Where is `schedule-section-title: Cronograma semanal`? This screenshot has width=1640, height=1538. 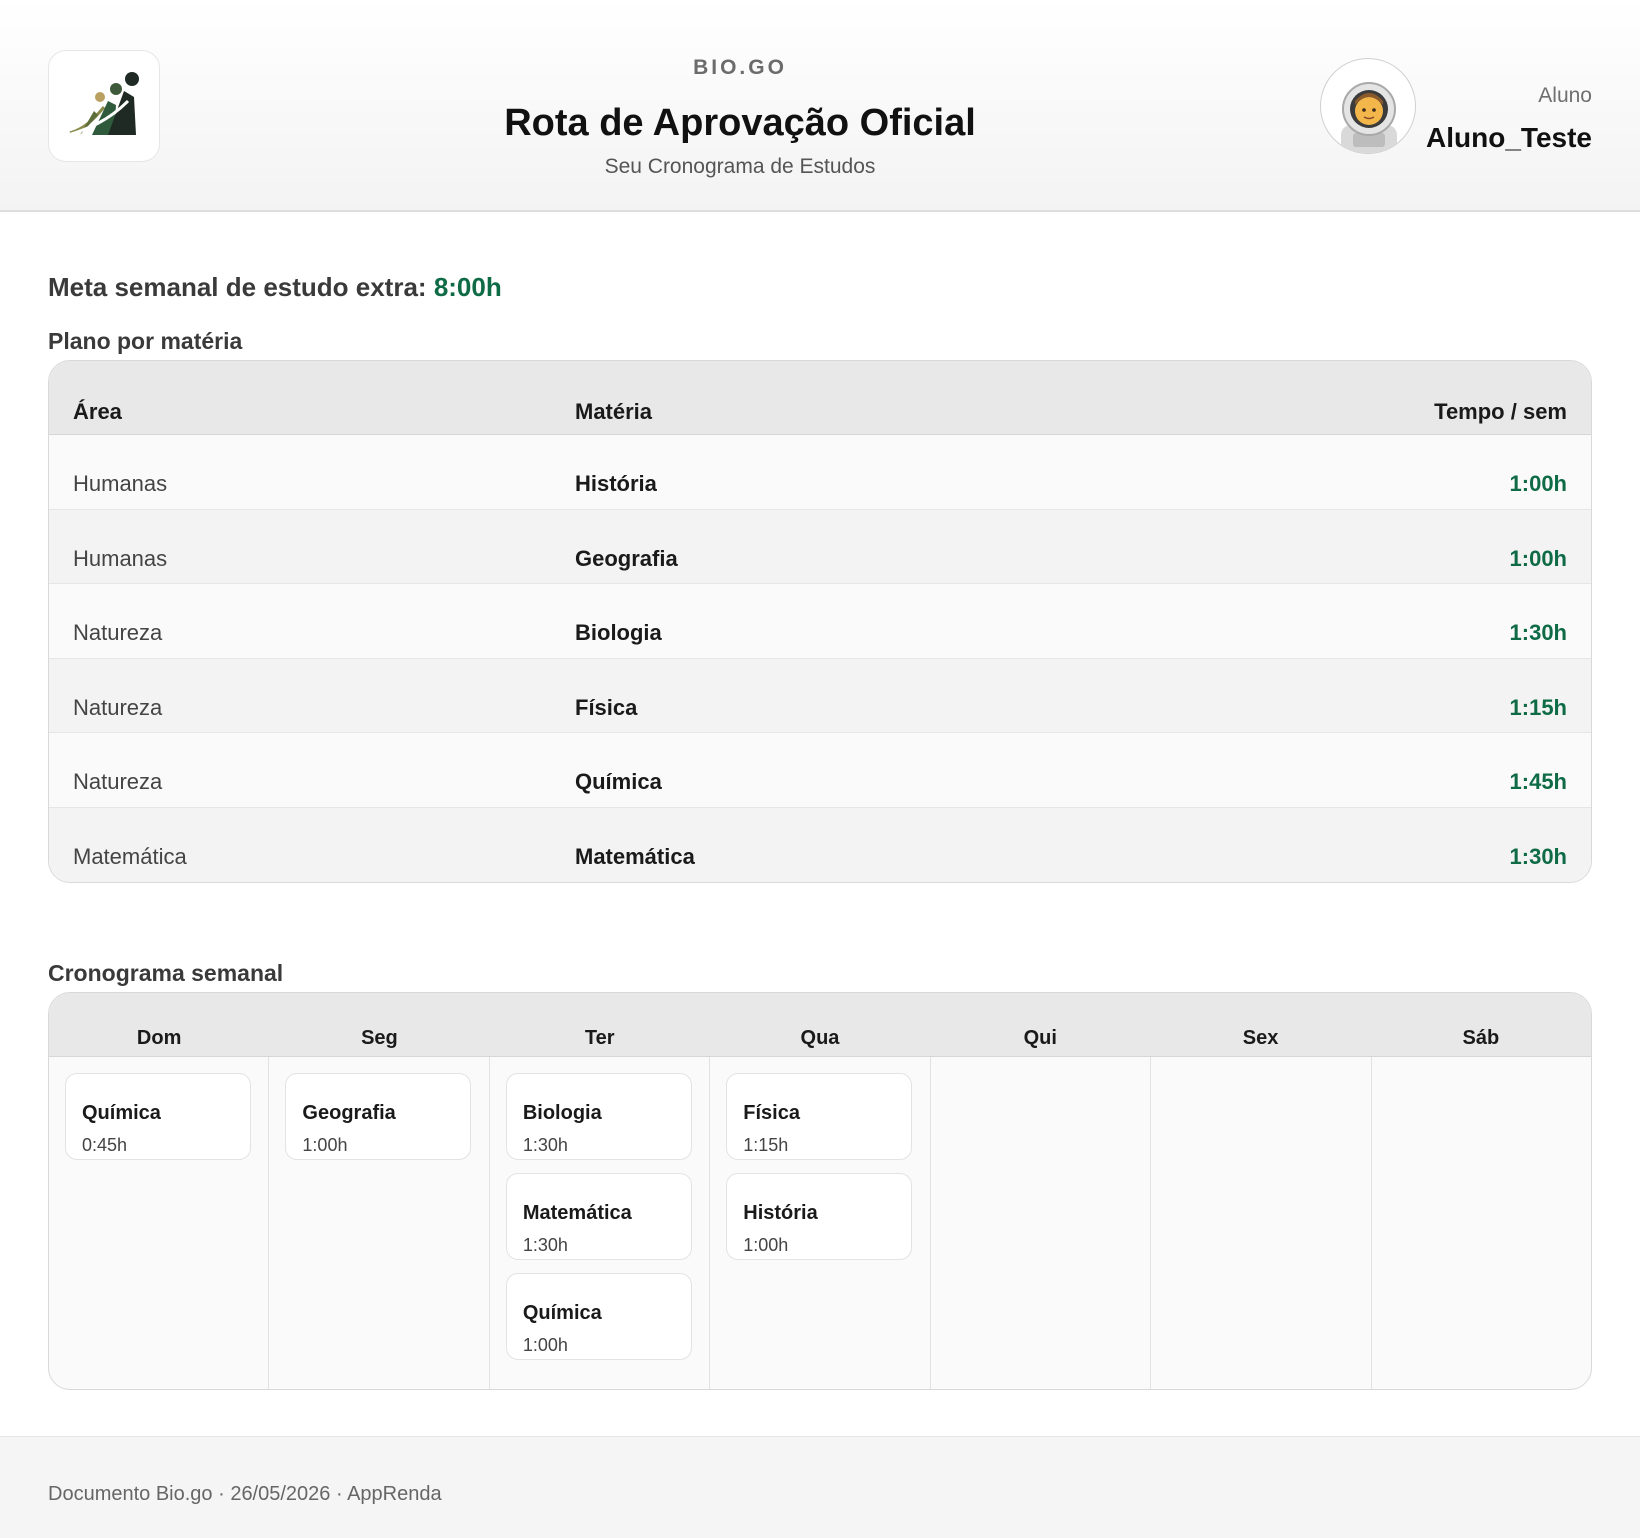
schedule-section-title: Cronograma semanal is located at coordinates (166, 973).